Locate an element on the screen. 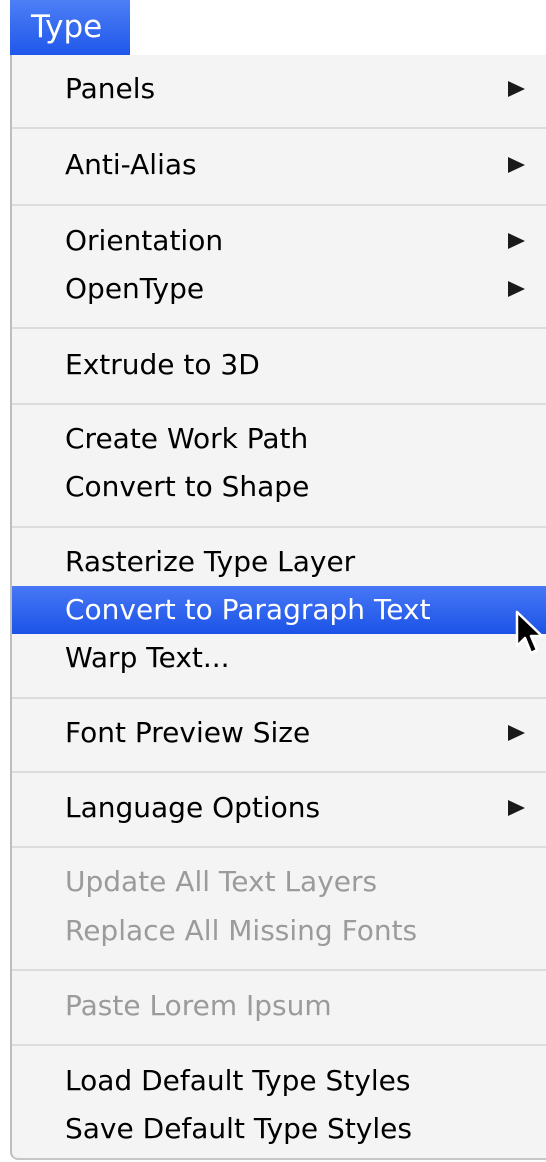 This screenshot has height=1162, width=546. menu-item-label: Language Options is located at coordinates (193, 807).